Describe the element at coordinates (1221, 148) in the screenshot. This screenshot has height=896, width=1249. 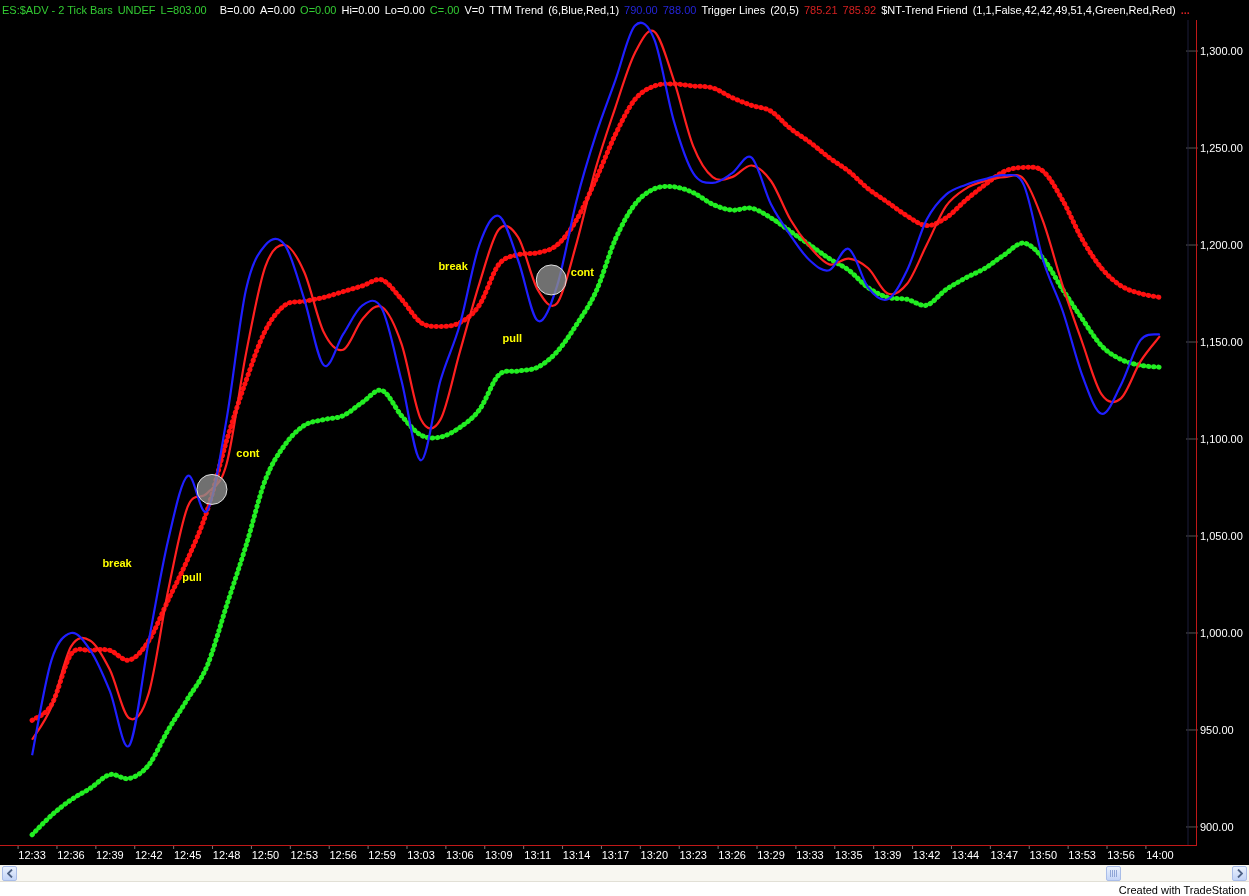
I see `y-axis-label: 1,250.00` at that location.